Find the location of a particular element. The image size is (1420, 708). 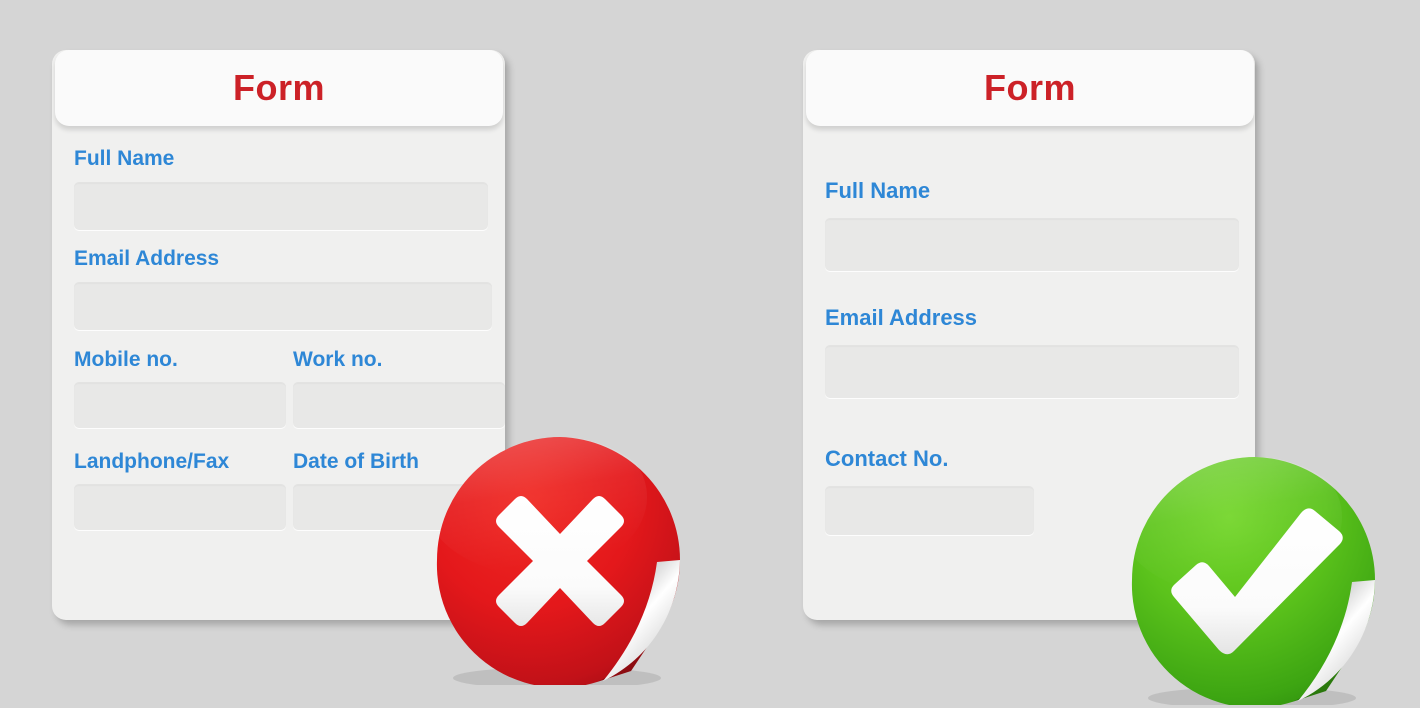

accept-badge is located at coordinates (1255, 580).